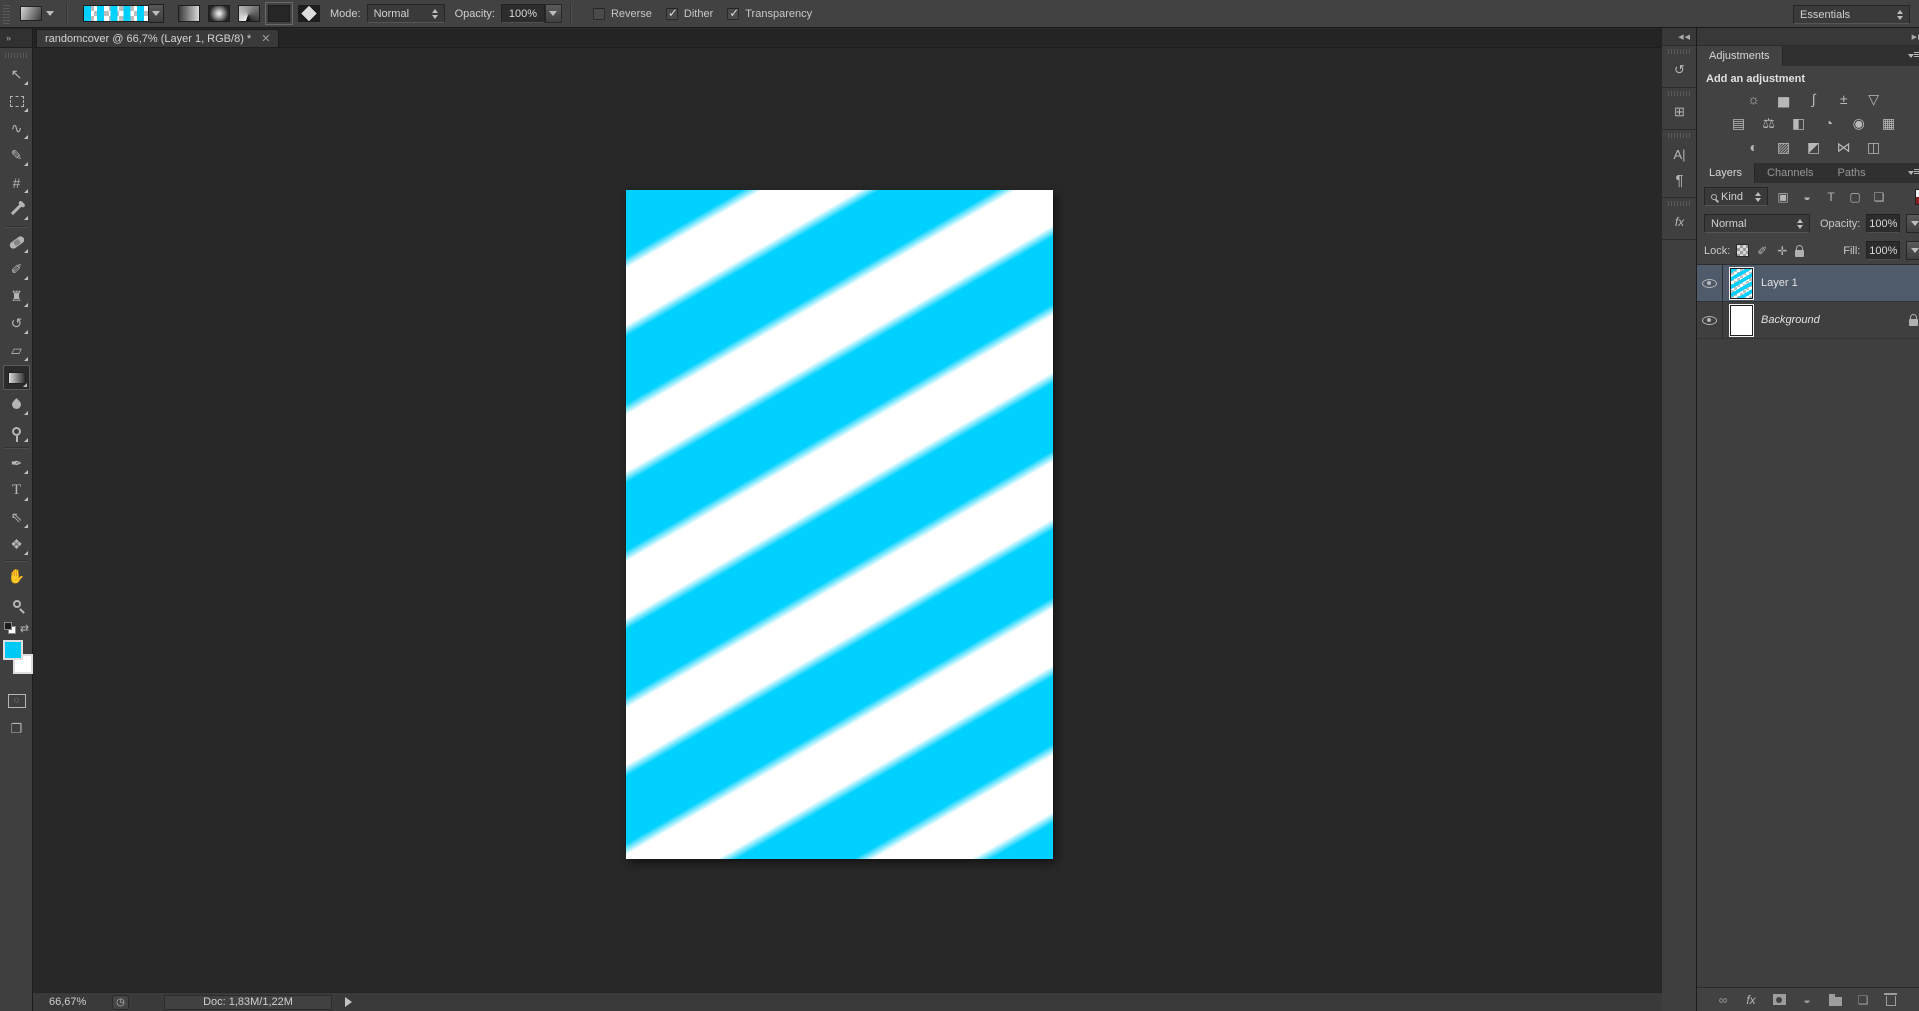 The height and width of the screenshot is (1011, 1919). Describe the element at coordinates (16, 38) in the screenshot. I see `toolbar-expand-button: »` at that location.